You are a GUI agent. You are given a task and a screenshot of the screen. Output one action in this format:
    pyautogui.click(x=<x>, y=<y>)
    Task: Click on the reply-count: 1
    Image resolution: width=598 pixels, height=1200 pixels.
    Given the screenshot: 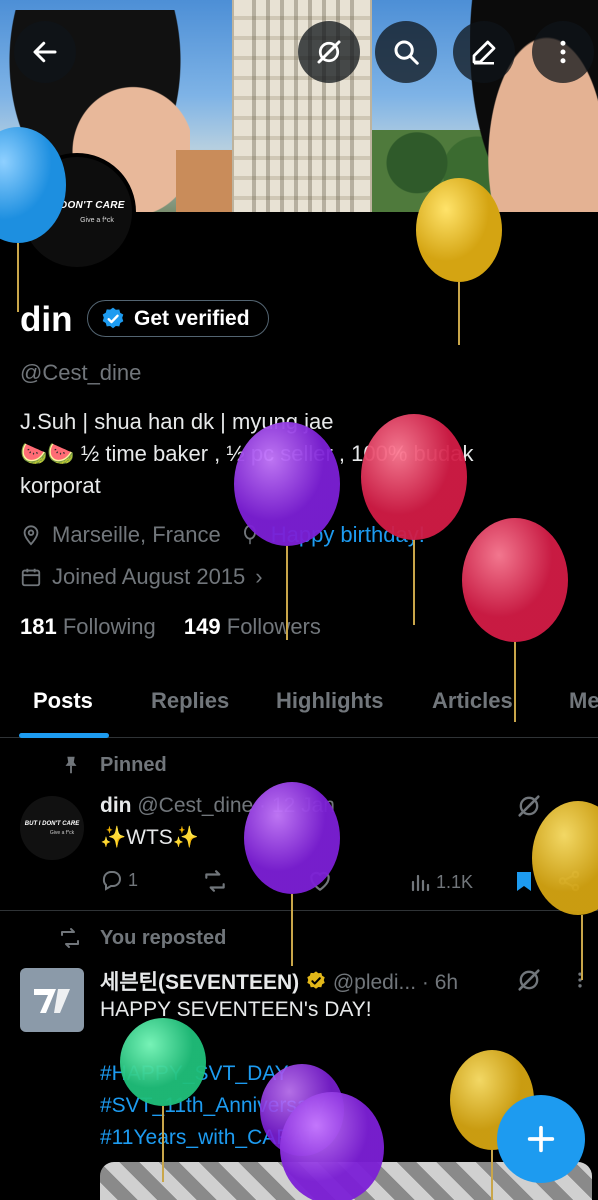 What is the action you would take?
    pyautogui.click(x=133, y=879)
    